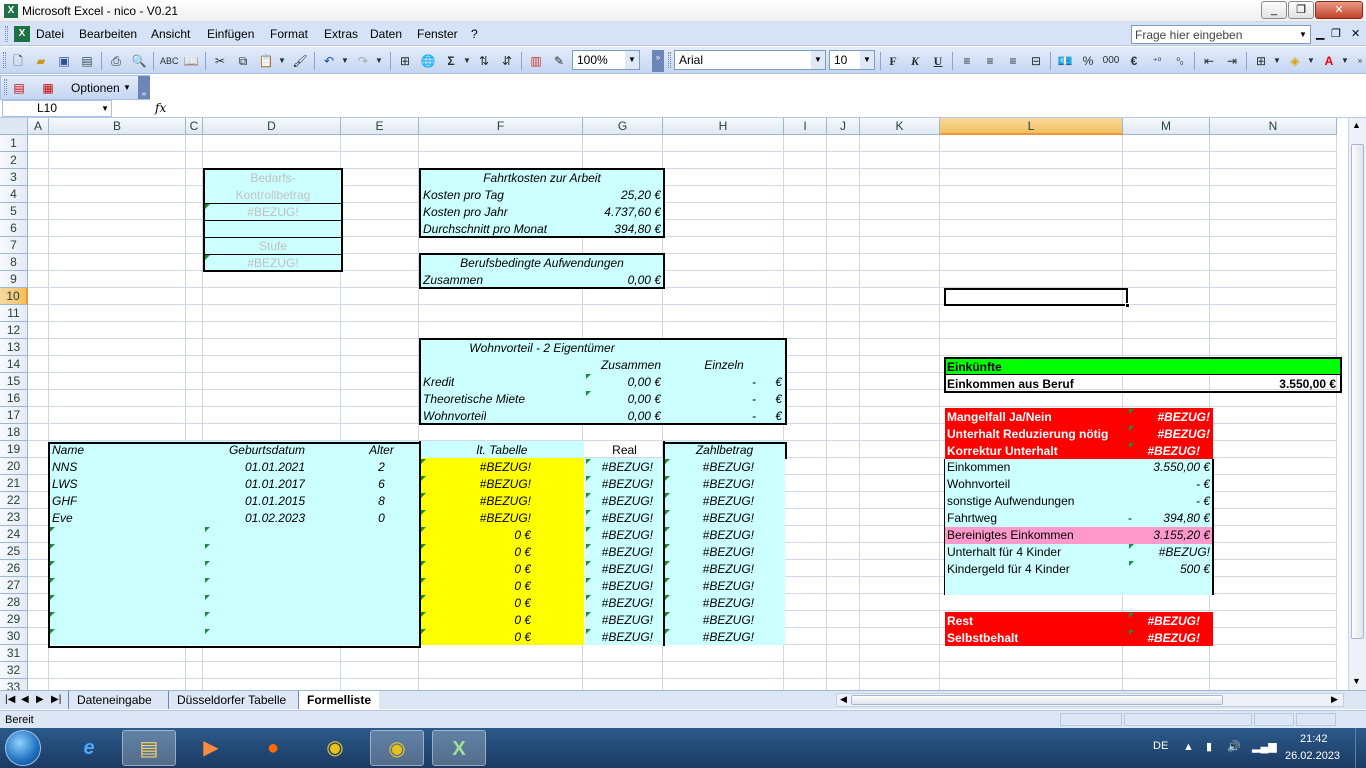 Image resolution: width=1366 pixels, height=768 pixels. Describe the element at coordinates (1164, 621) in the screenshot. I see `rest-value: #BEZUG!` at that location.